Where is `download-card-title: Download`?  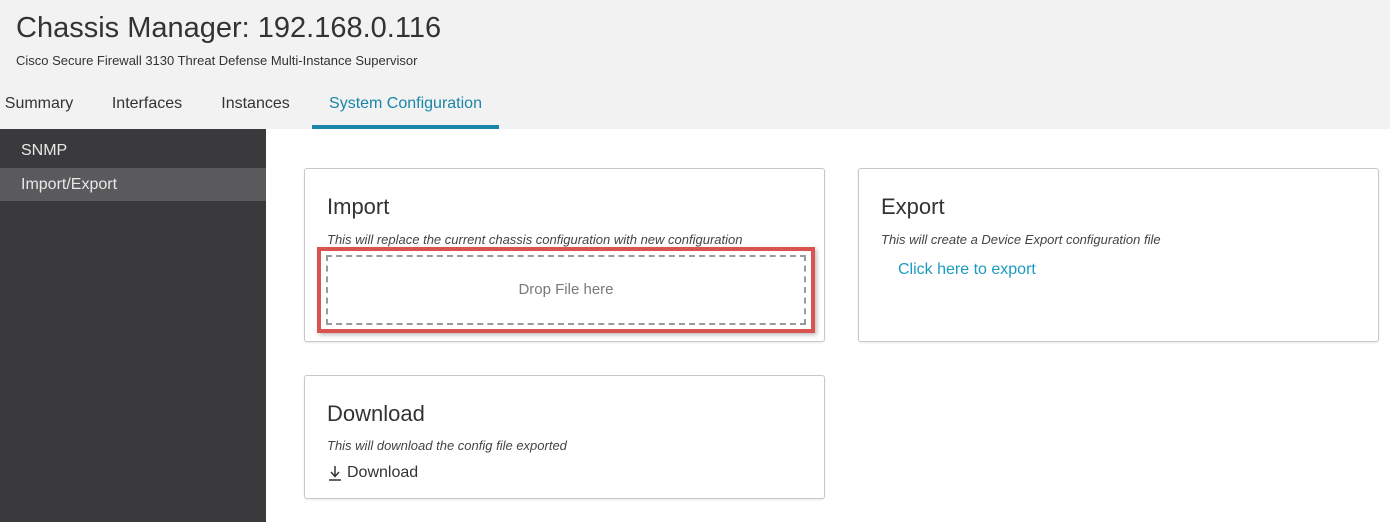
download-card-title: Download is located at coordinates (376, 413).